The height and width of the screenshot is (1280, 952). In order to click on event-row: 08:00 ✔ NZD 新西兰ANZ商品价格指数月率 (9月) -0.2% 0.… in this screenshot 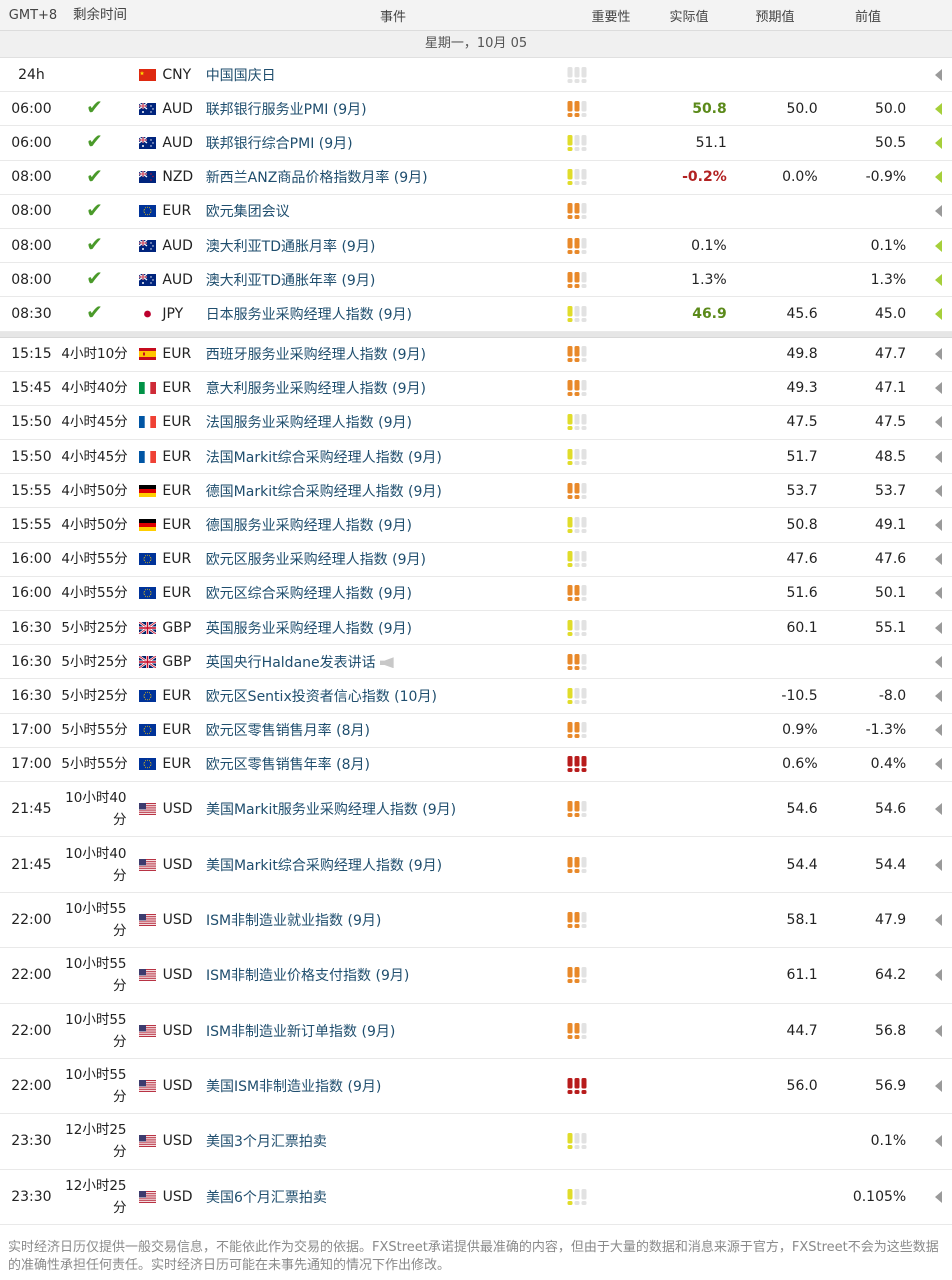, I will do `click(476, 177)`.